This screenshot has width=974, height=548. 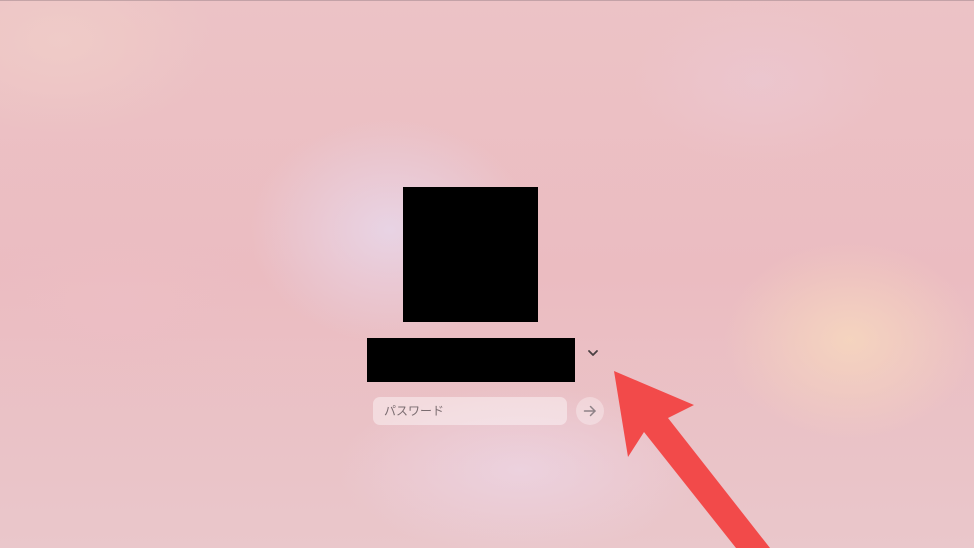 I want to click on user-switch-button, so click(x=593, y=353).